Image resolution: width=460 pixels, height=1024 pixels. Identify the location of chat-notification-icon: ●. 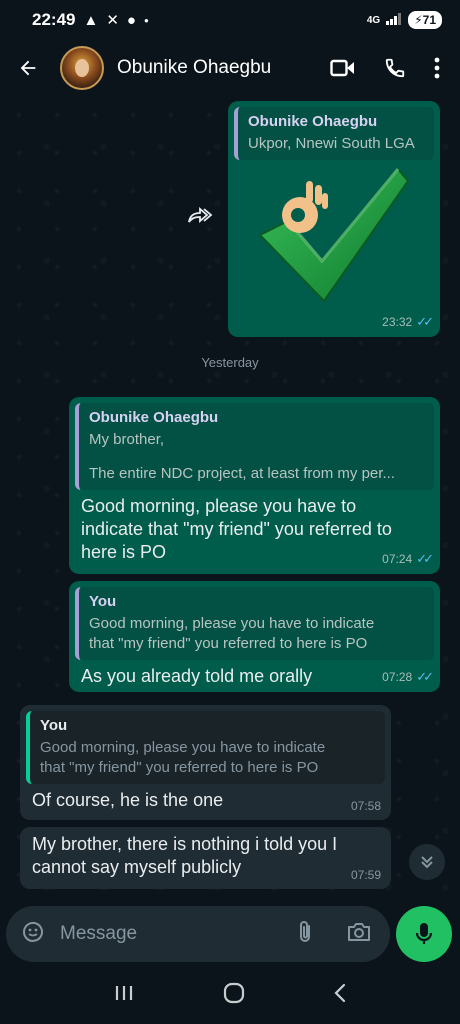
(131, 20).